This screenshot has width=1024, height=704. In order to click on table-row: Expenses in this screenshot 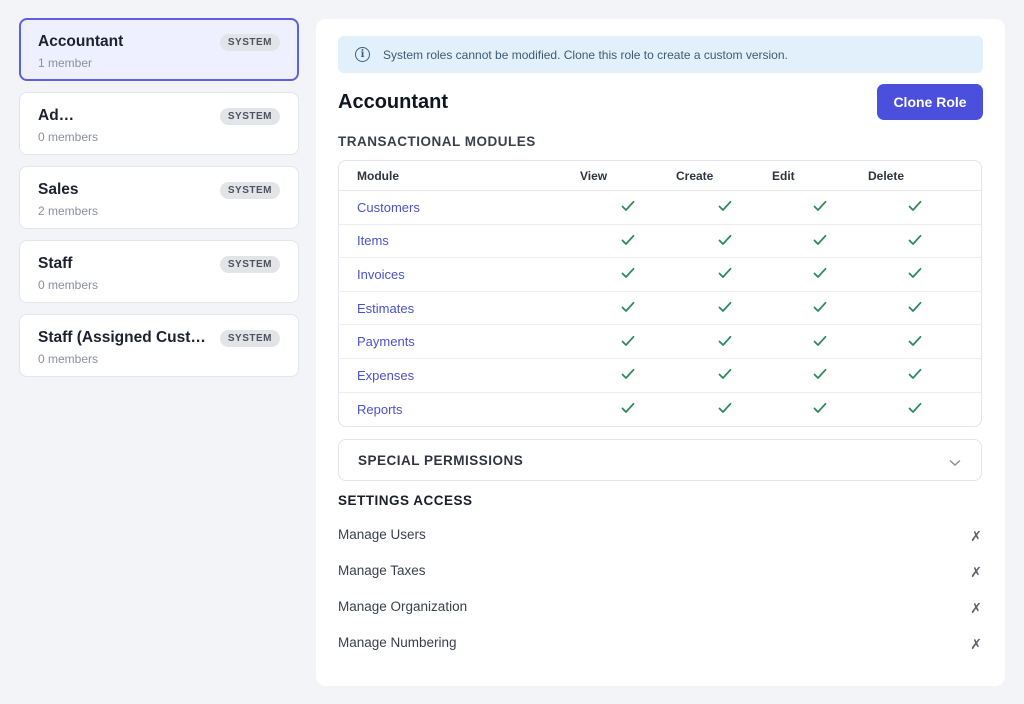, I will do `click(660, 376)`.